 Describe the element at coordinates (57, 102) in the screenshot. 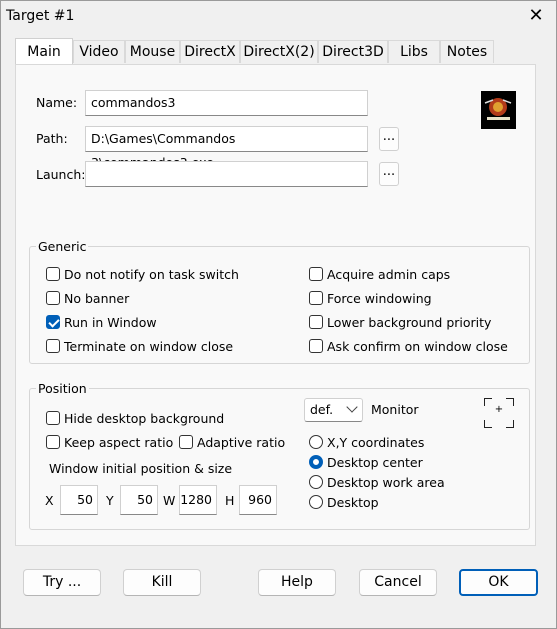

I see `name-label: Name:` at that location.